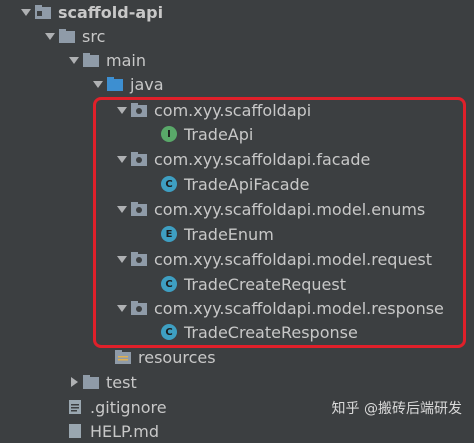  What do you see at coordinates (121, 382) in the screenshot?
I see `tree-label: test` at bounding box center [121, 382].